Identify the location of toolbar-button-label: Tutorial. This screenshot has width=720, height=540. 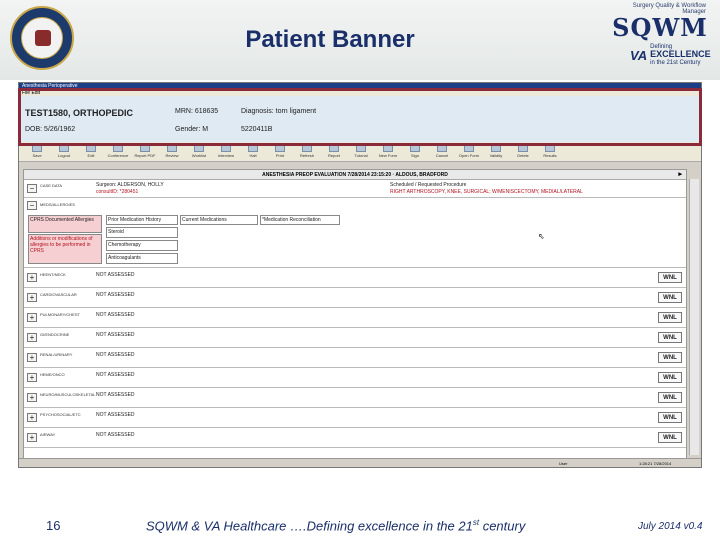
(361, 155).